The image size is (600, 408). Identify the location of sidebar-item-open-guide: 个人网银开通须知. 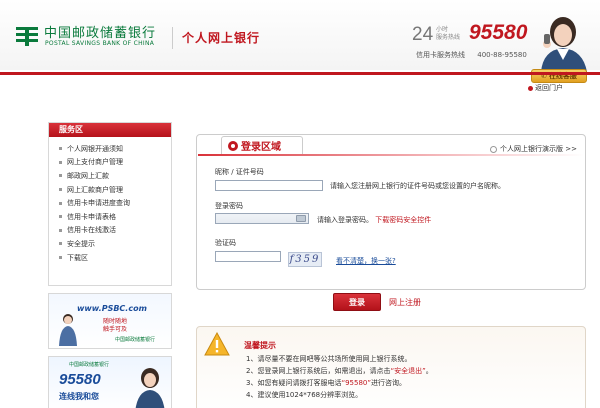
(115, 149).